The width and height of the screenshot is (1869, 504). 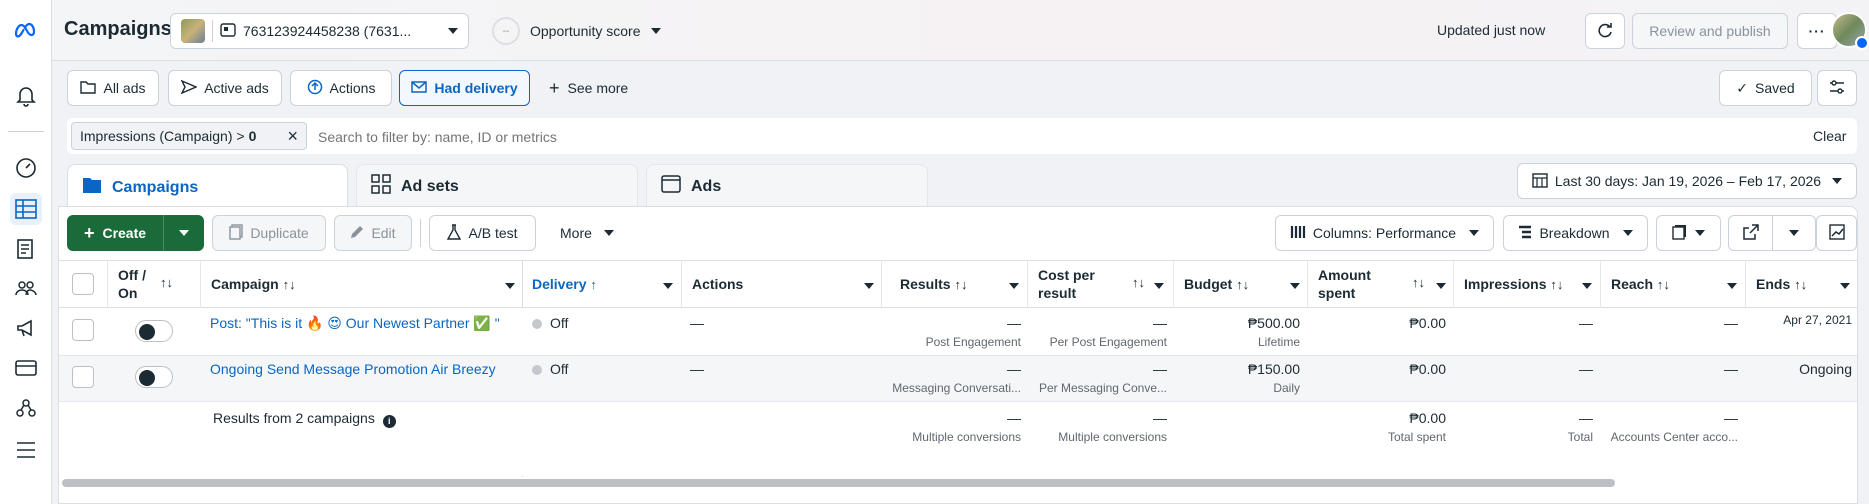 I want to click on impressions-filter-chip: Impressions (Campaign) > 0 ×, so click(x=189, y=136).